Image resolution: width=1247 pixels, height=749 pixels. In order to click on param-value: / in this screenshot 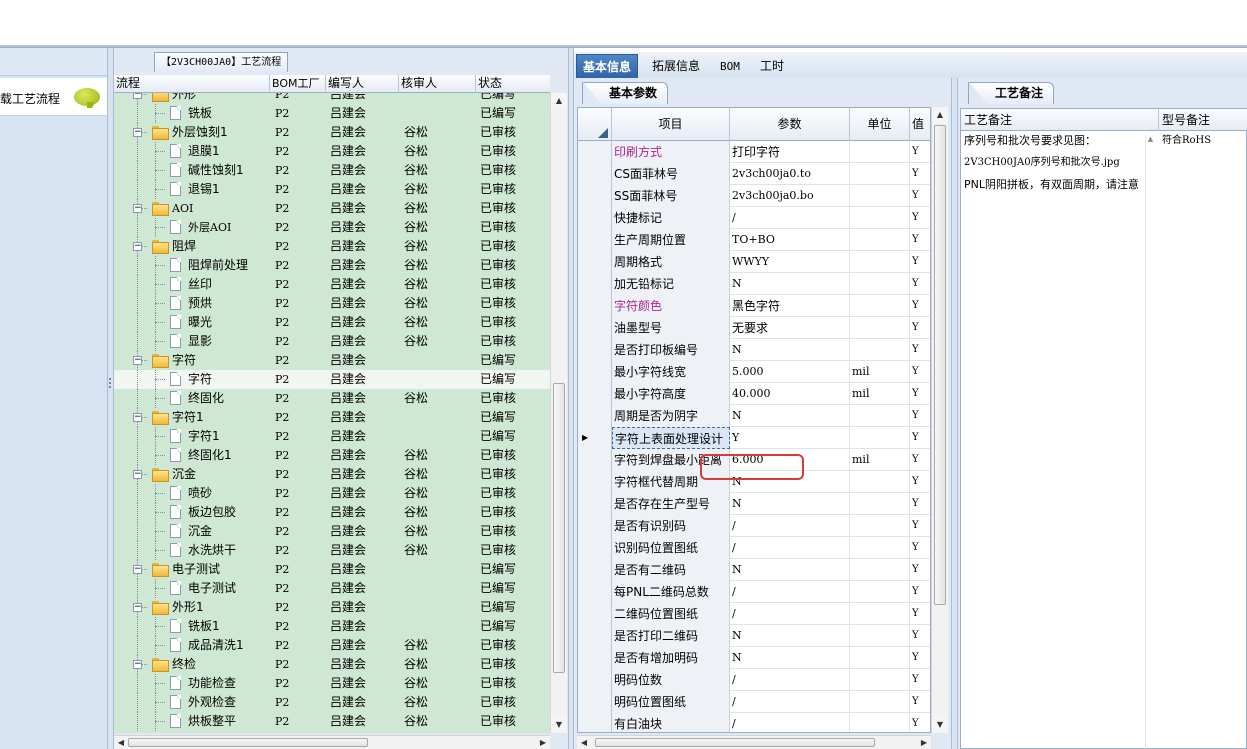, I will do `click(790, 526)`.